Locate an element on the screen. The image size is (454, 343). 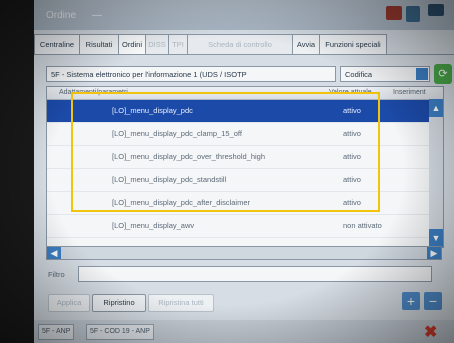
parameter-name: [LO]_menu_display_pdc is located at coordinates (152, 110).